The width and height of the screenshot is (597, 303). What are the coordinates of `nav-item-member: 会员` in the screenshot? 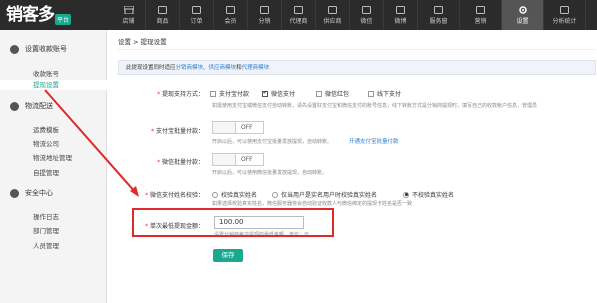 It's located at (231, 15).